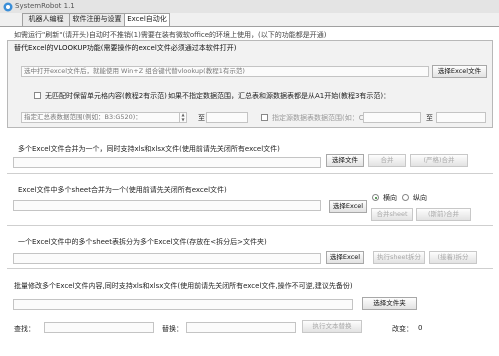 Image resolution: width=499 pixels, height=356 pixels. I want to click on source-range-checkbox, so click(264, 117).